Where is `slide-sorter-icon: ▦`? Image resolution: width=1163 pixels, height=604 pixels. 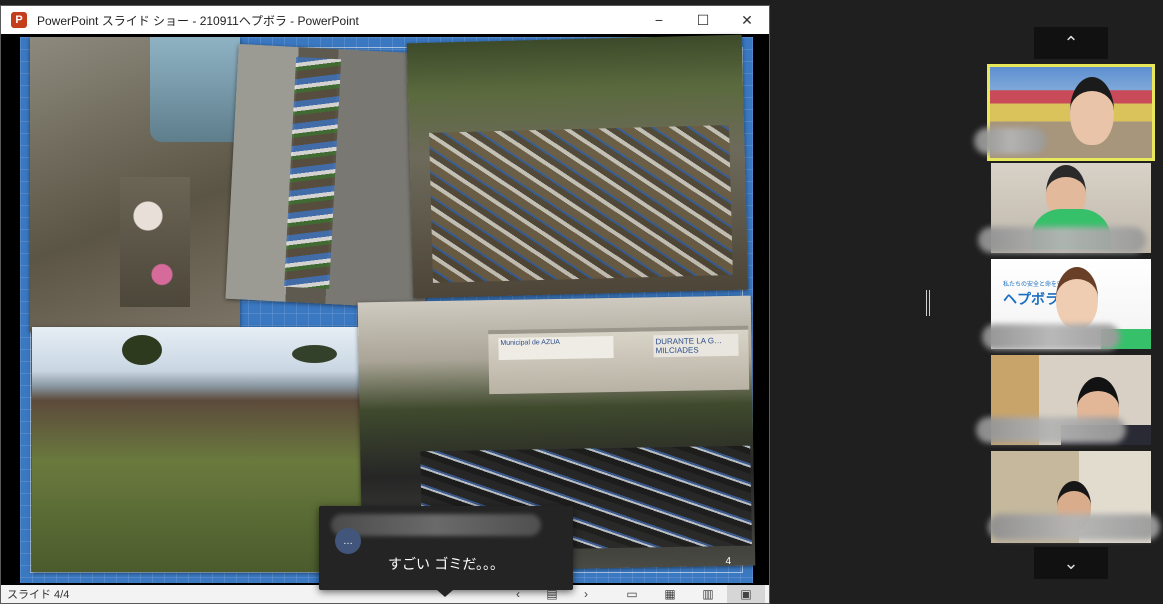 slide-sorter-icon: ▦ is located at coordinates (670, 594).